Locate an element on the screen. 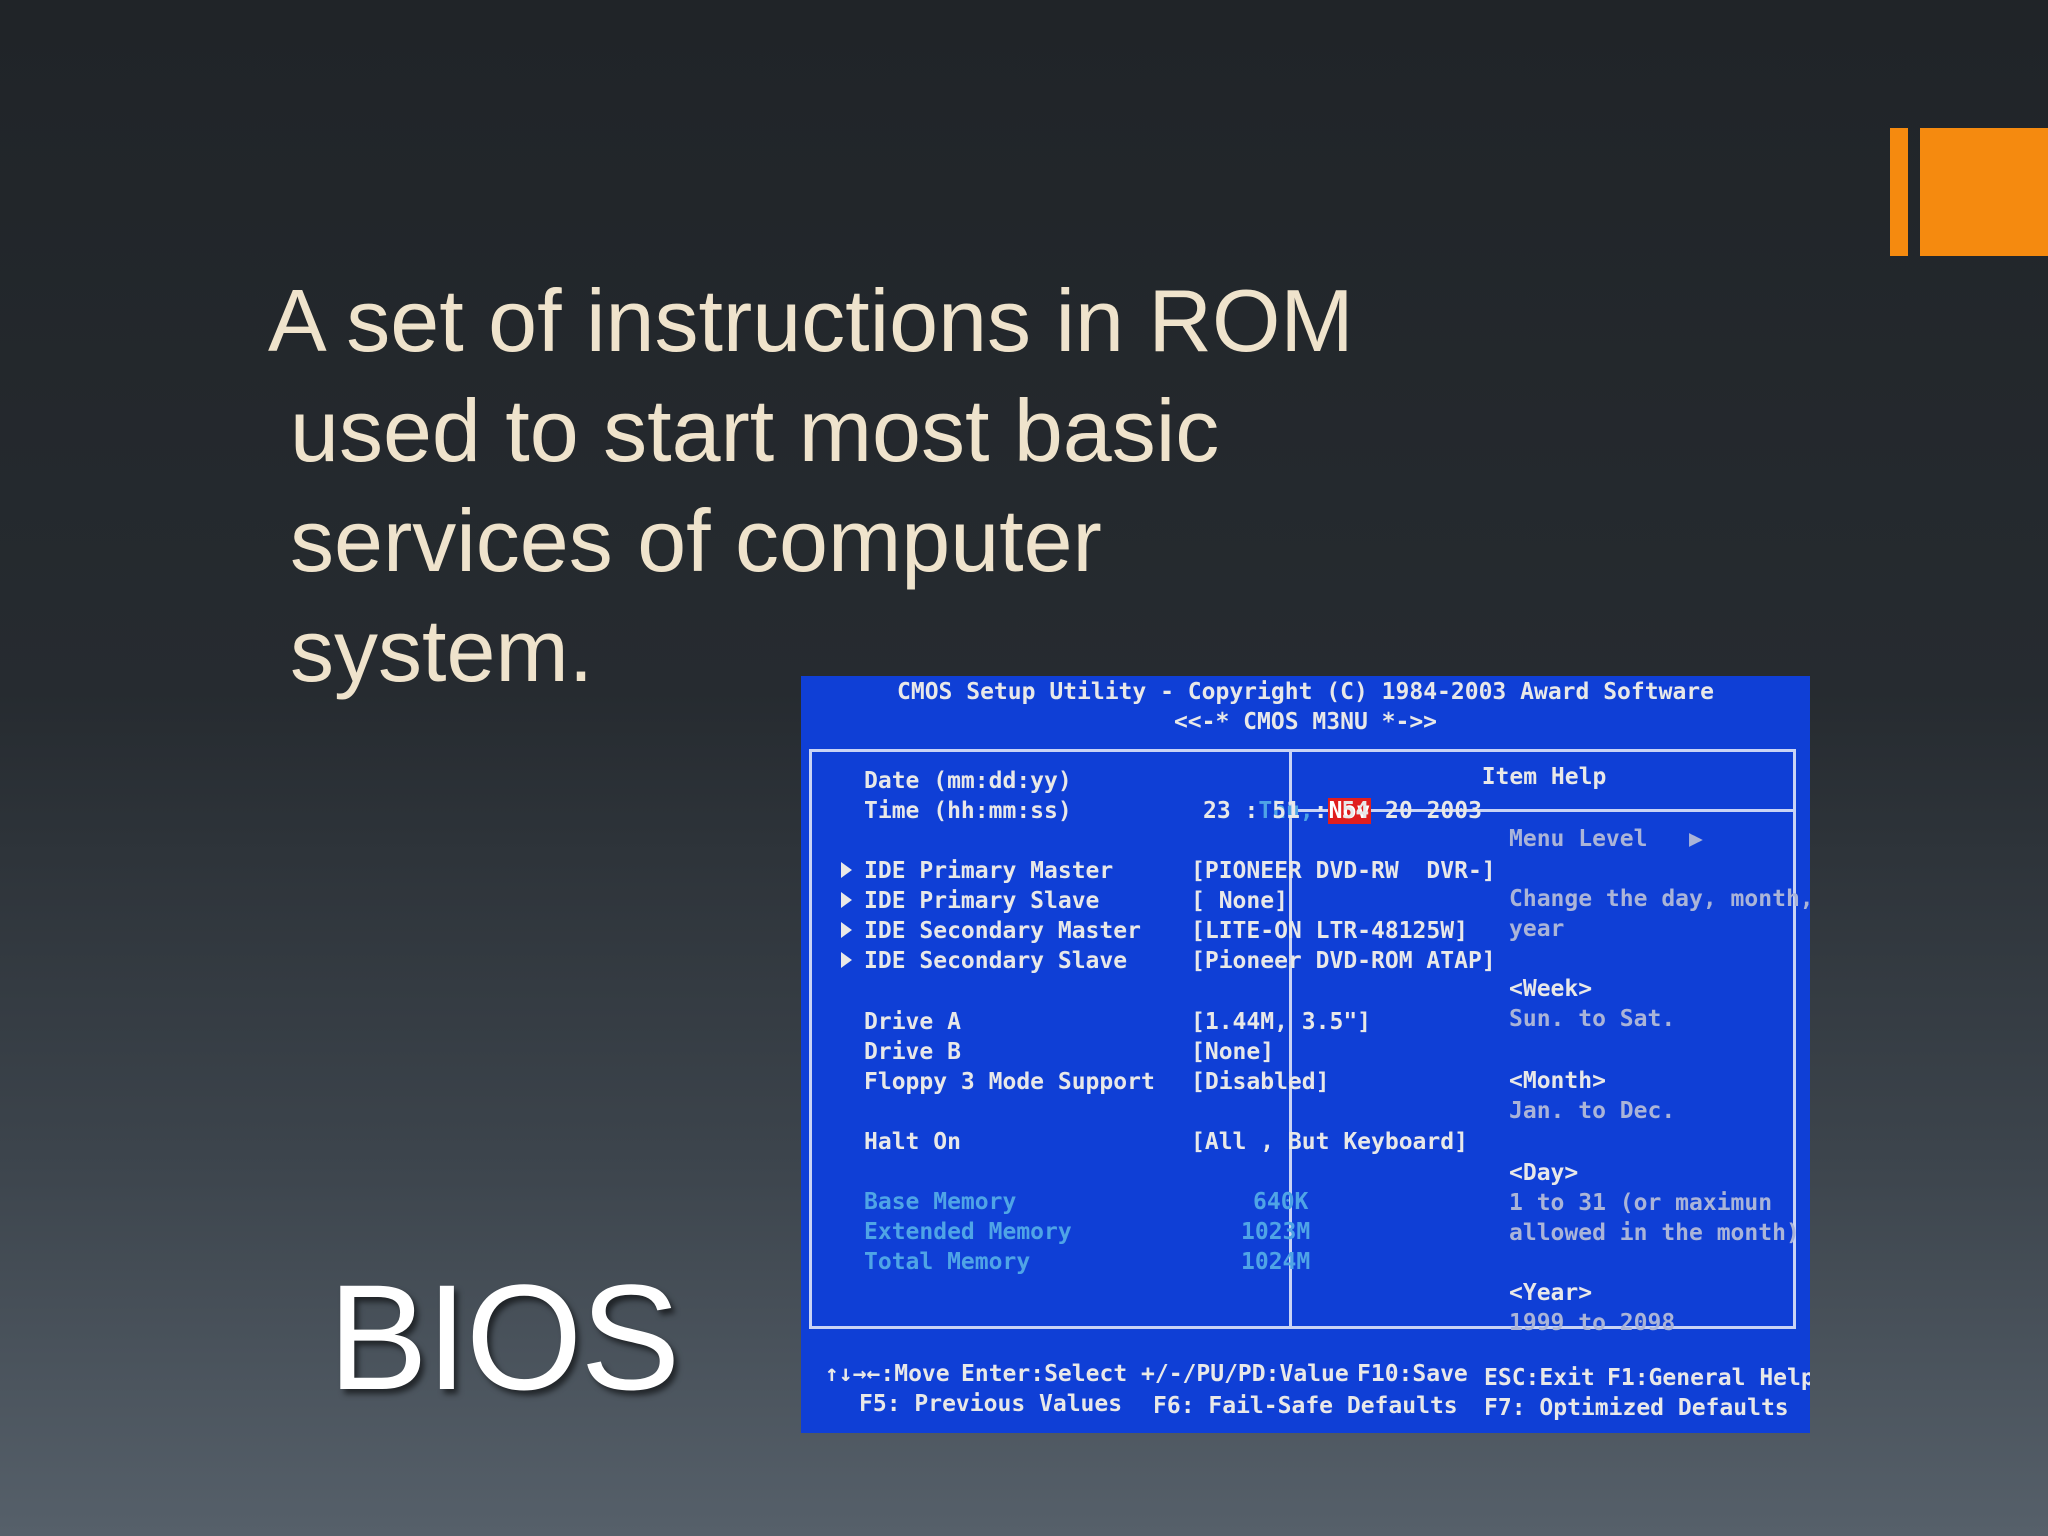 Image resolution: width=2048 pixels, height=1536 pixels. bios-footer-exit: ESC:Exit is located at coordinates (1539, 1378).